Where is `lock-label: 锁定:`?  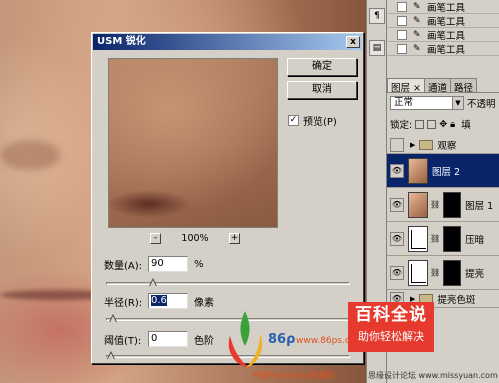 lock-label: 锁定: is located at coordinates (401, 125).